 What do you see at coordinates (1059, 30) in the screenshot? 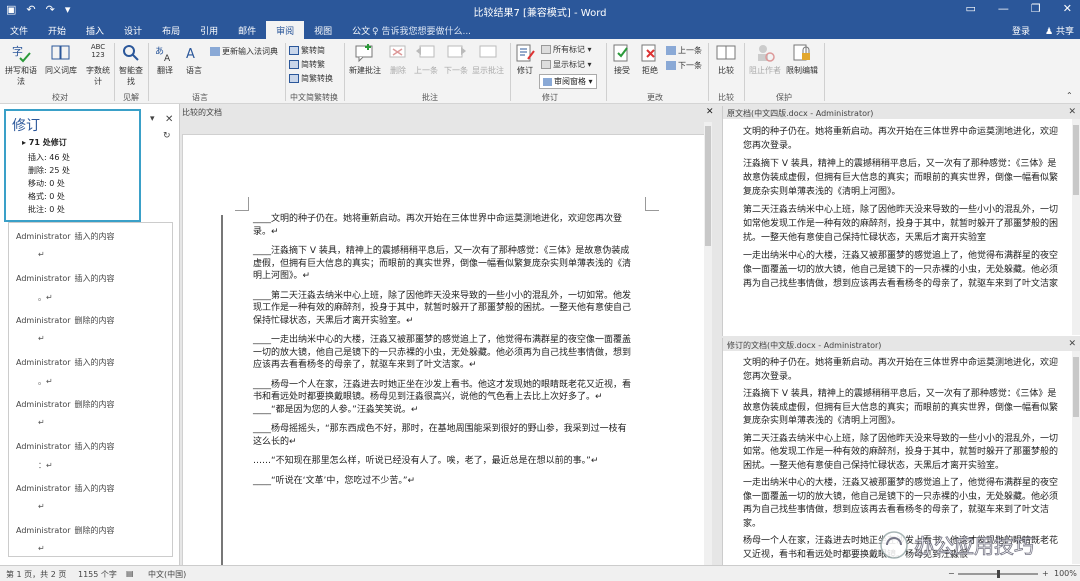
I see `share-button: ♟ 共享` at bounding box center [1059, 30].